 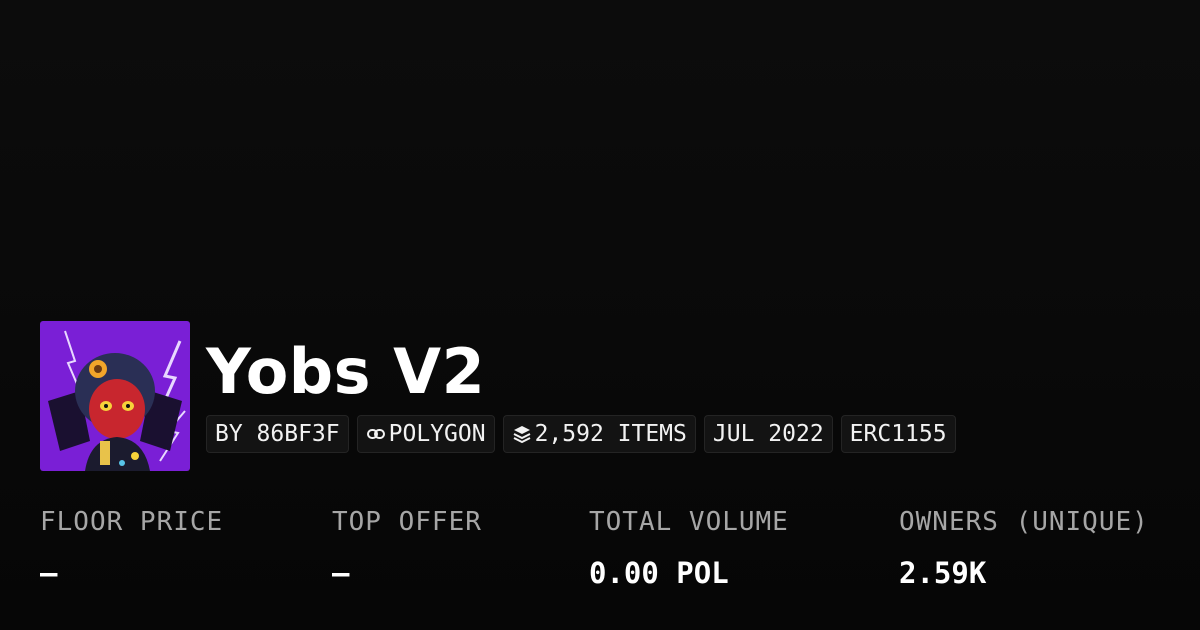 I want to click on creator-badge: BY 86BF3F, so click(x=277, y=434).